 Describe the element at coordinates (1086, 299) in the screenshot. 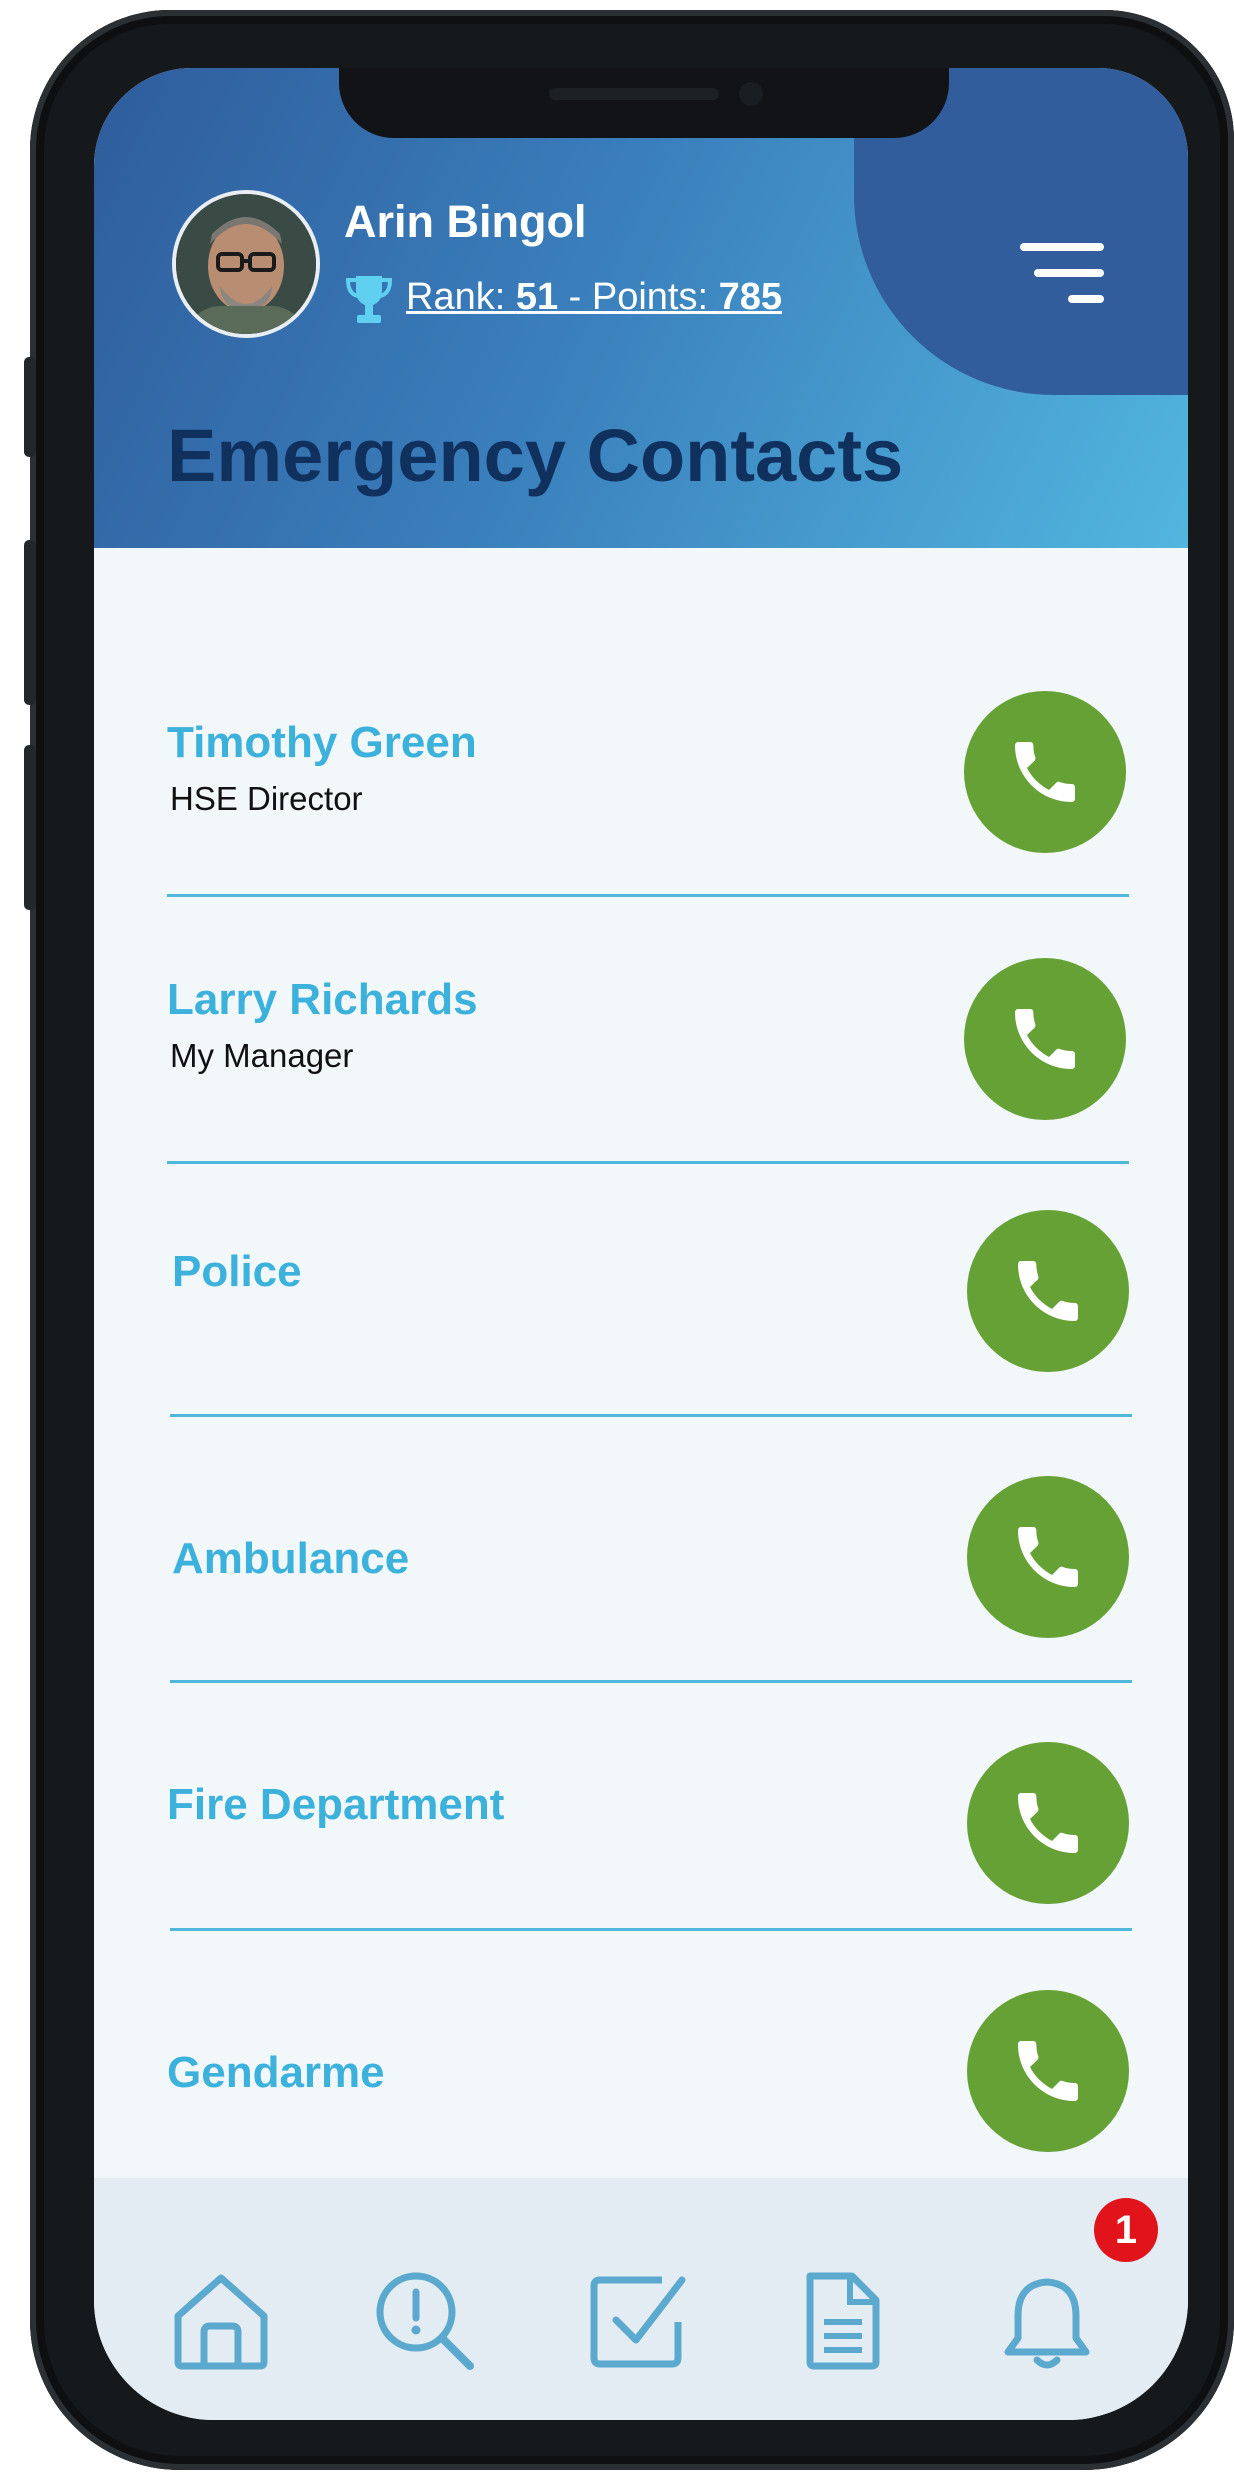

I see `menu-line-bottom` at that location.